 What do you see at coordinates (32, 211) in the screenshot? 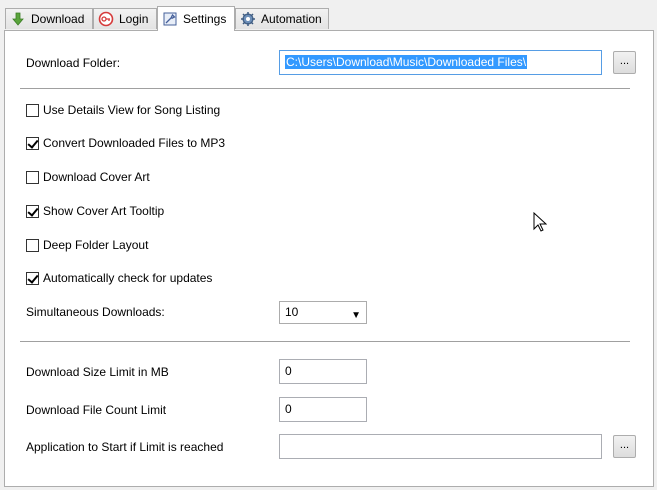
I see `checkbox-cover-art-tooltip` at bounding box center [32, 211].